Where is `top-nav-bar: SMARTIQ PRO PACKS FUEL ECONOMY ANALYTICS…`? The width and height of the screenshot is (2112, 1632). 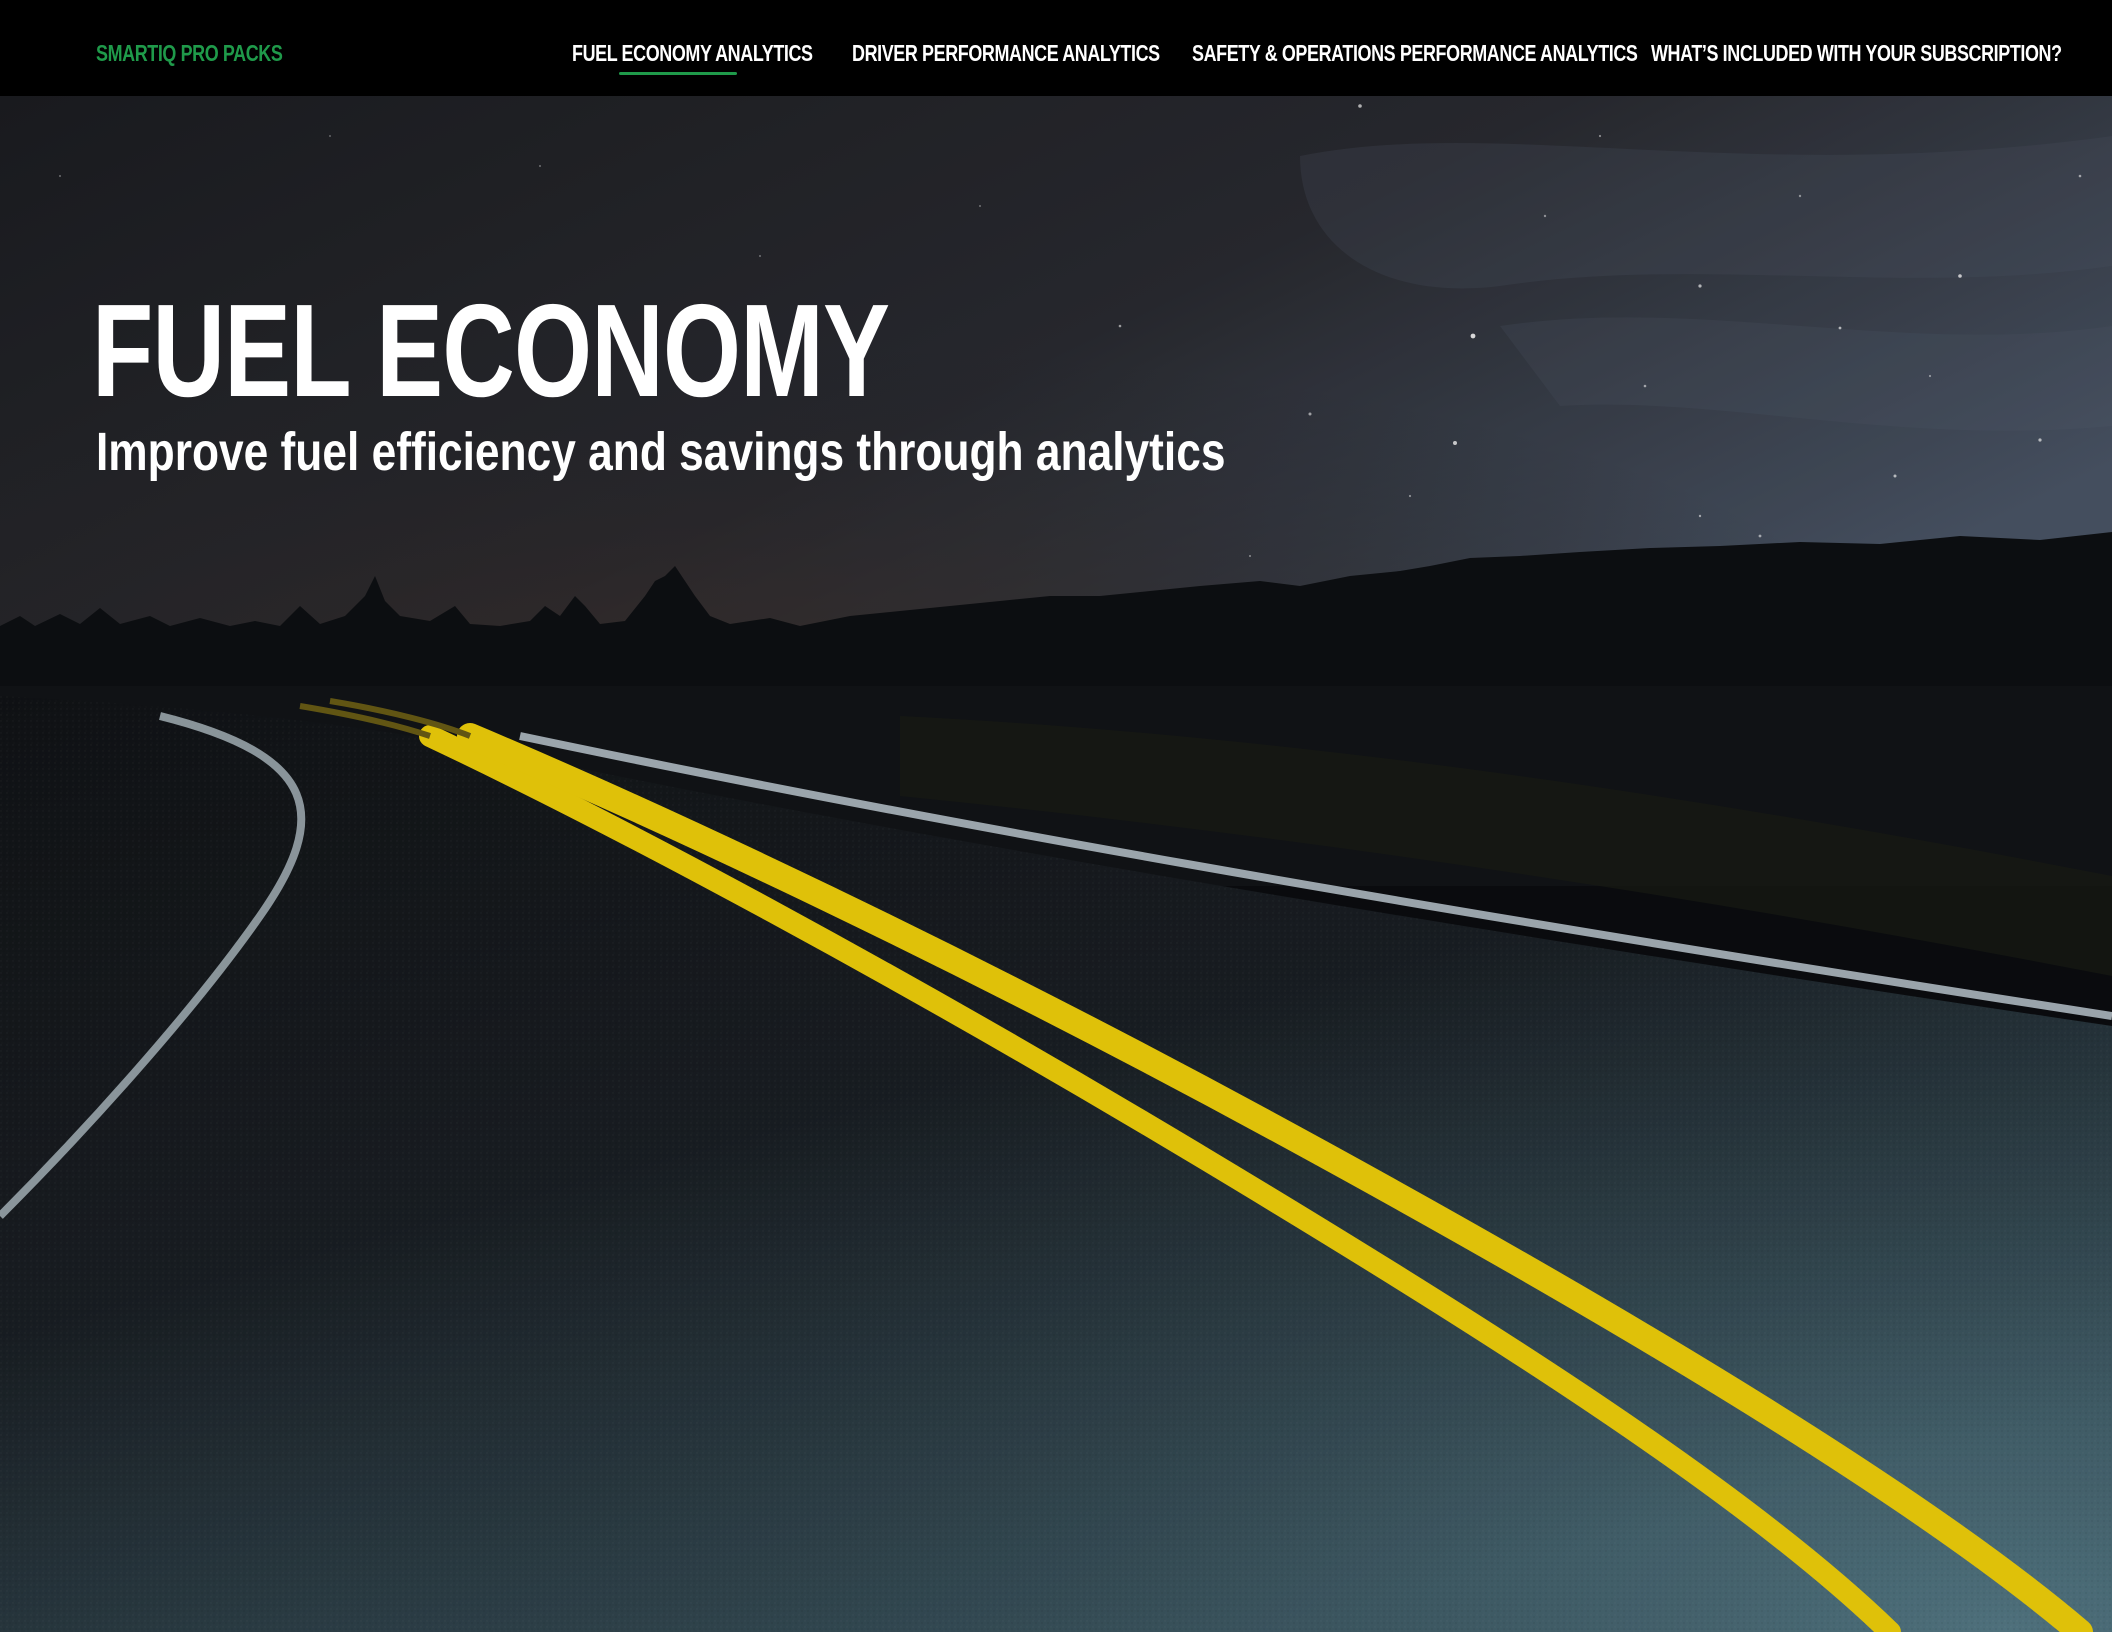 top-nav-bar: SMARTIQ PRO PACKS FUEL ECONOMY ANALYTICS… is located at coordinates (1056, 48).